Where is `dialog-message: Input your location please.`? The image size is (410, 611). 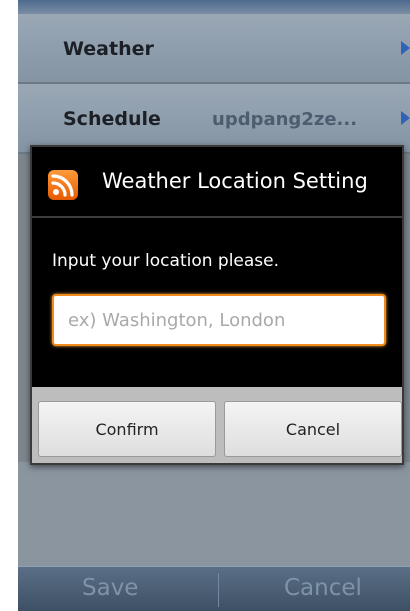 dialog-message: Input your location please. is located at coordinates (166, 261).